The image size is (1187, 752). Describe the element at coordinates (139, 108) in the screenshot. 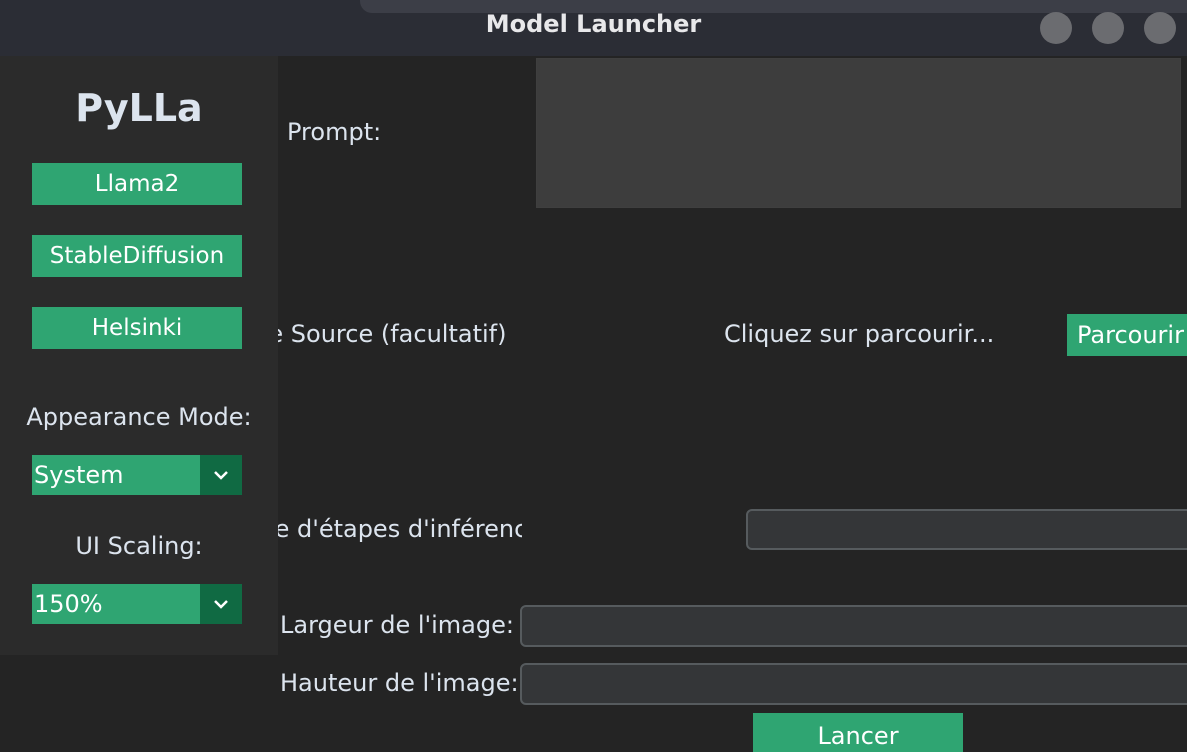

I see `app-logo: PyLLa` at that location.